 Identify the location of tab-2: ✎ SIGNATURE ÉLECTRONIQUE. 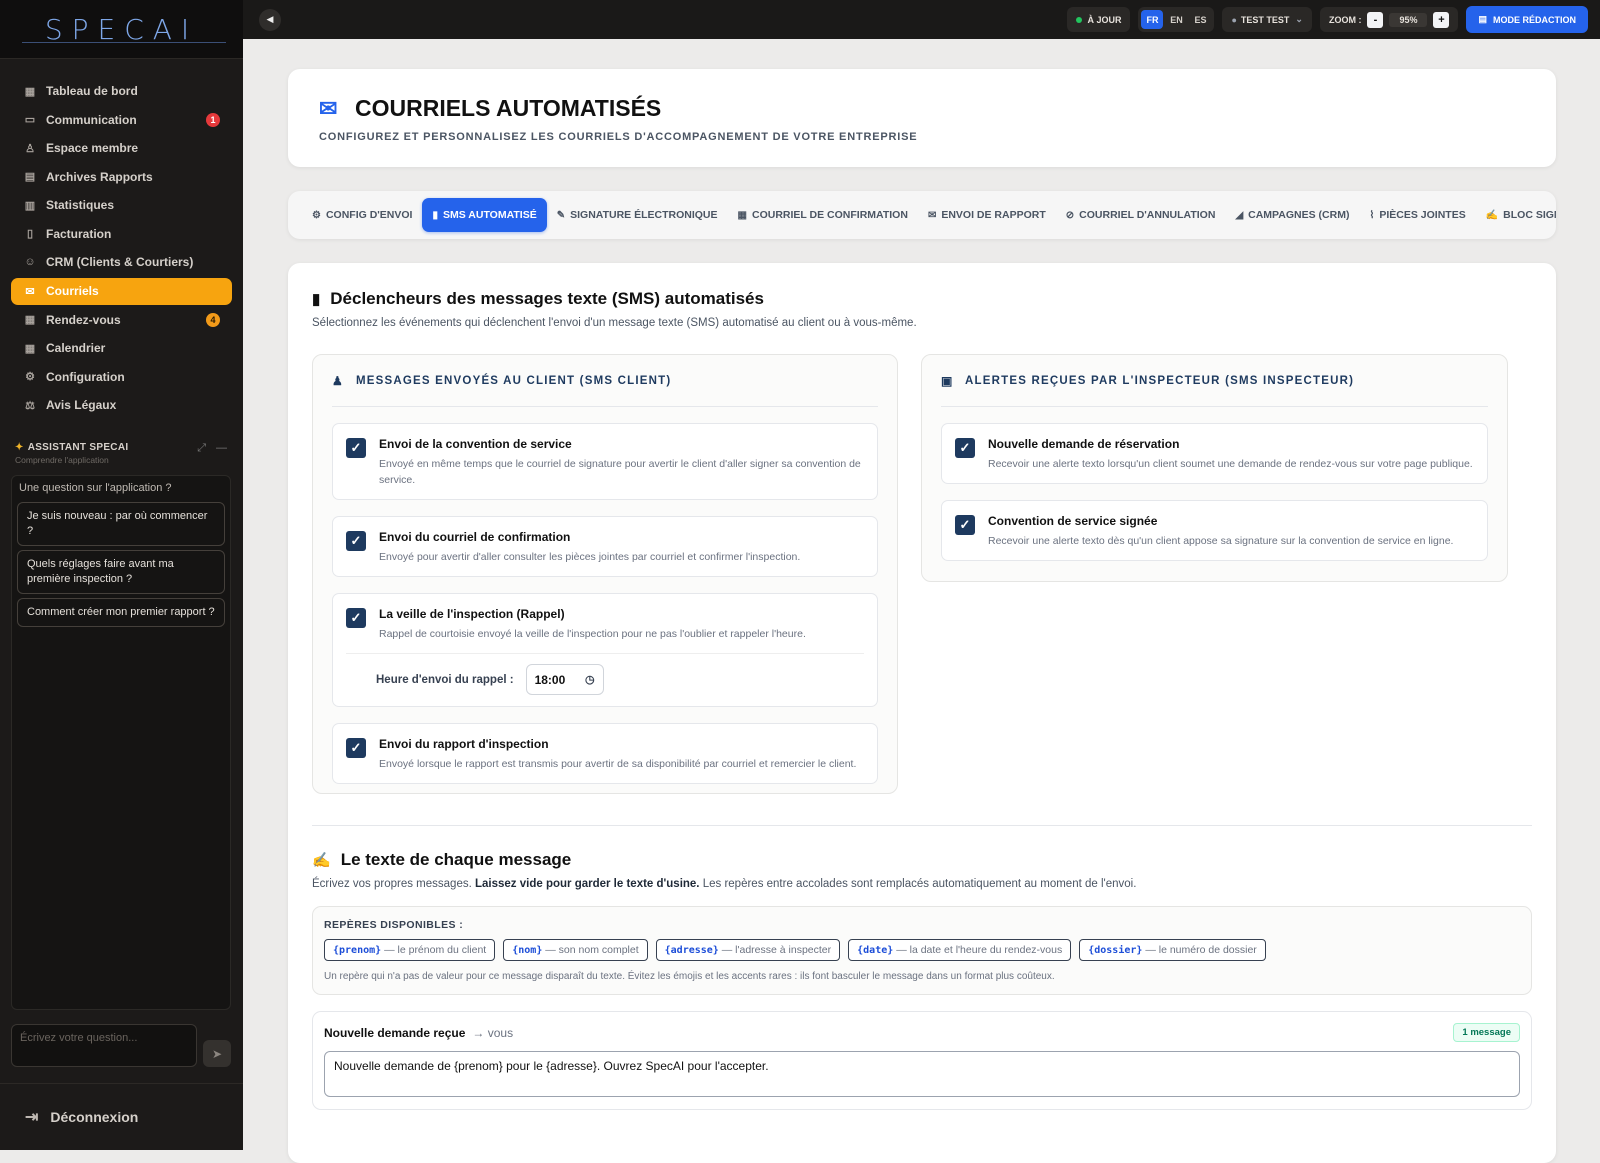
(637, 215).